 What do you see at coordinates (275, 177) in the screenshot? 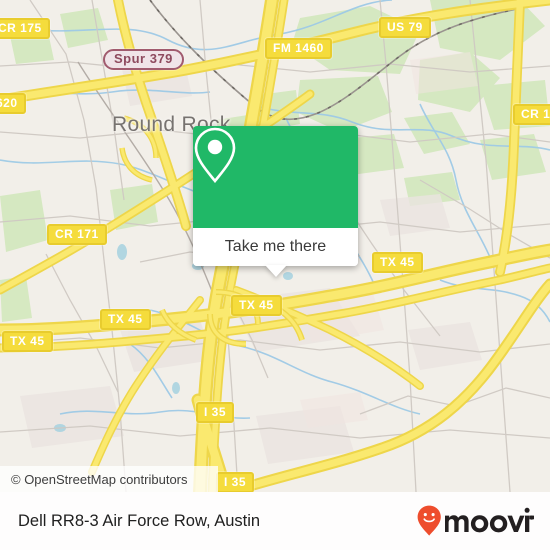
I see `popup-image-panel` at bounding box center [275, 177].